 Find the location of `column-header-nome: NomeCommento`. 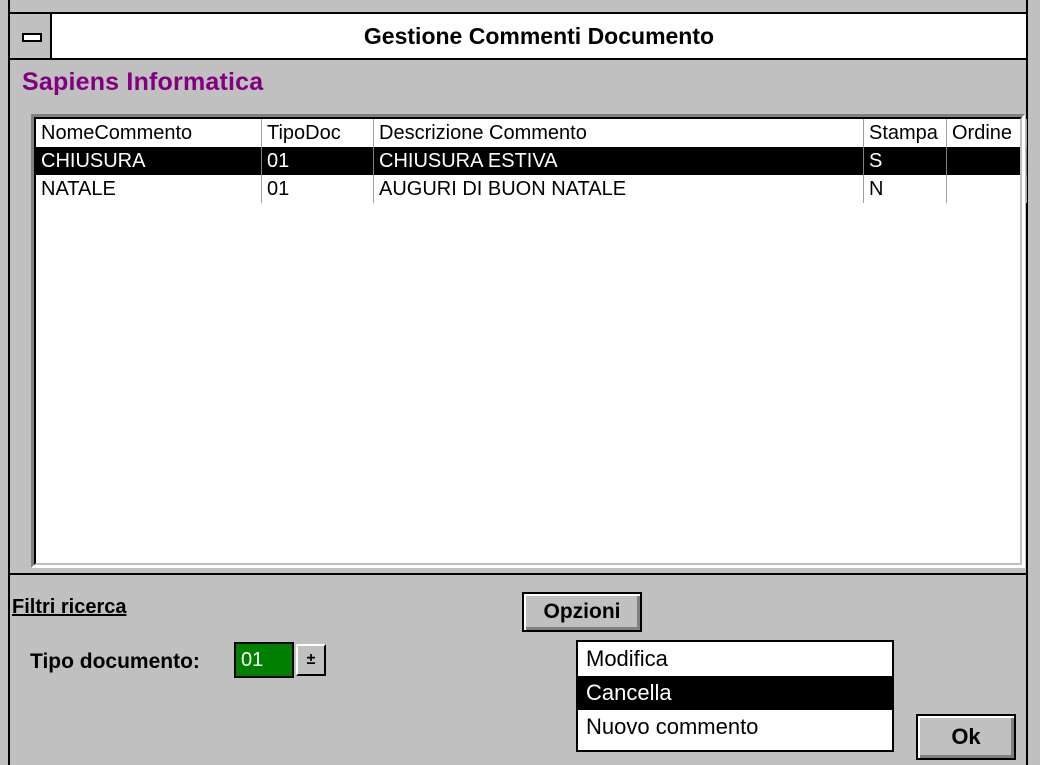

column-header-nome: NomeCommento is located at coordinates (149, 133).